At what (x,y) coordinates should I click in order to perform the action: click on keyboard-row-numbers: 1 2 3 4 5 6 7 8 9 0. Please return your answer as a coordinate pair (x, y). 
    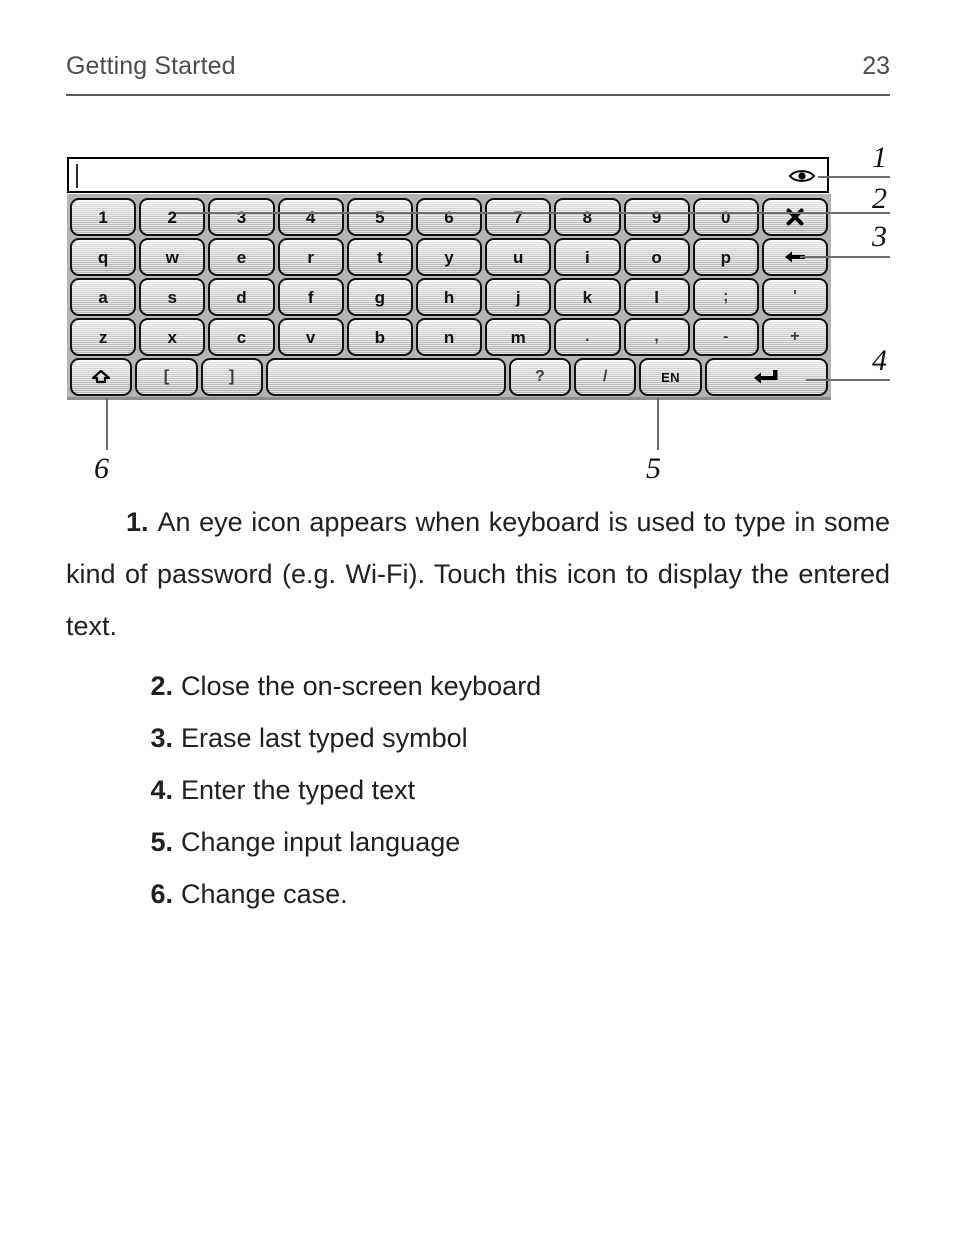
    Looking at the image, I should click on (449, 217).